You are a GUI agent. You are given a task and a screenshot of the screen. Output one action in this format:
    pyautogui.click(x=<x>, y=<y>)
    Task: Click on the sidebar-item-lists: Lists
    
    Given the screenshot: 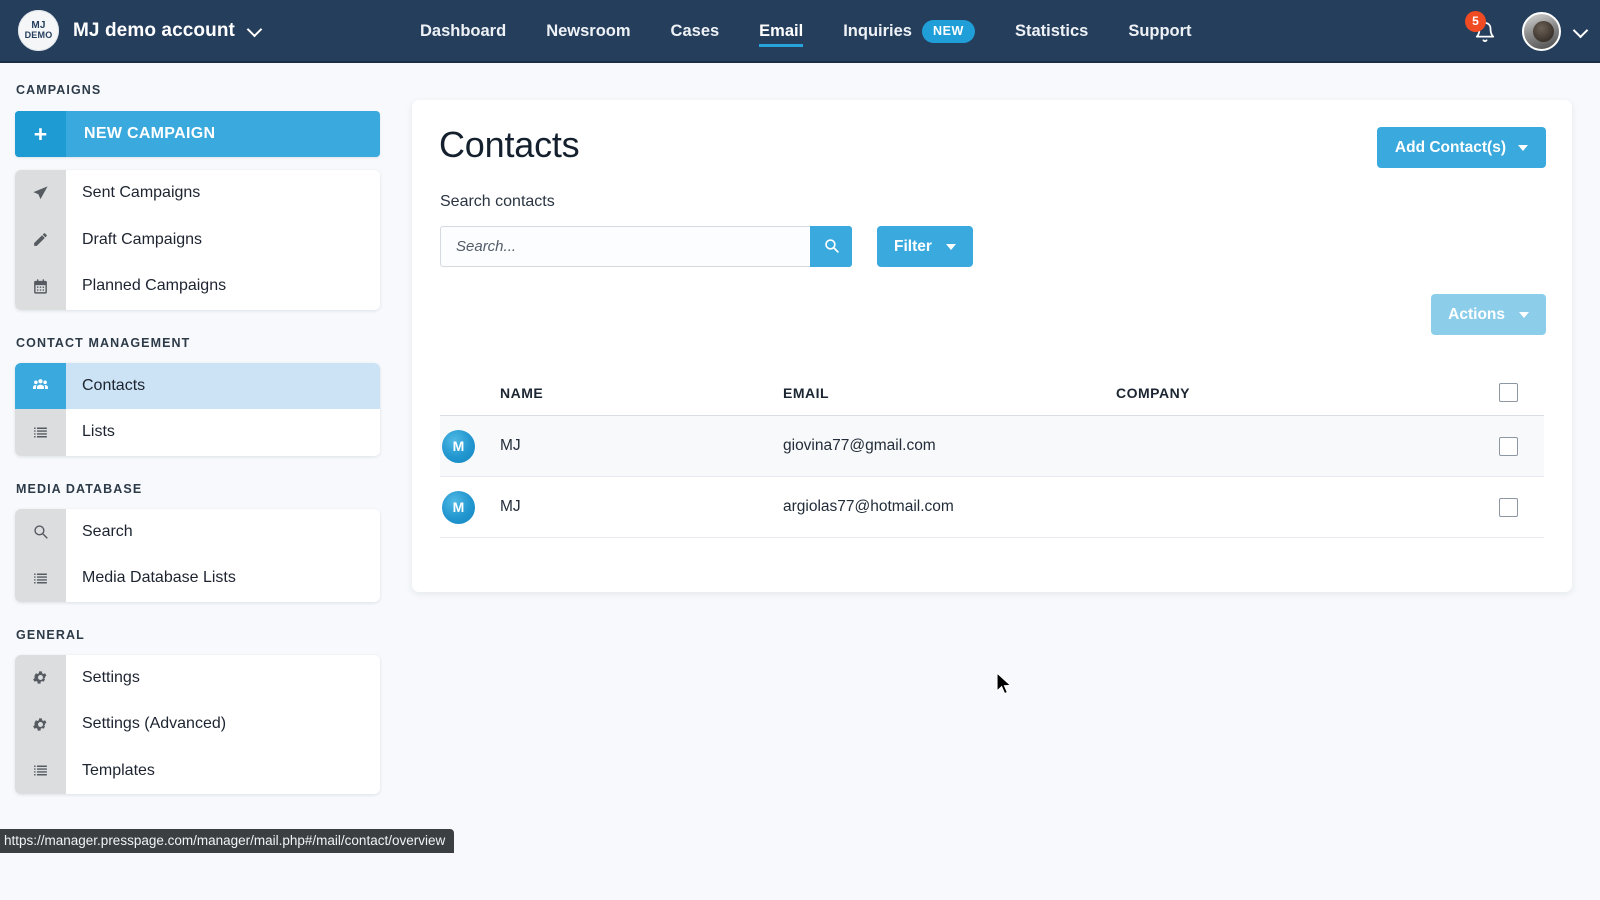 What is the action you would take?
    pyautogui.click(x=197, y=432)
    